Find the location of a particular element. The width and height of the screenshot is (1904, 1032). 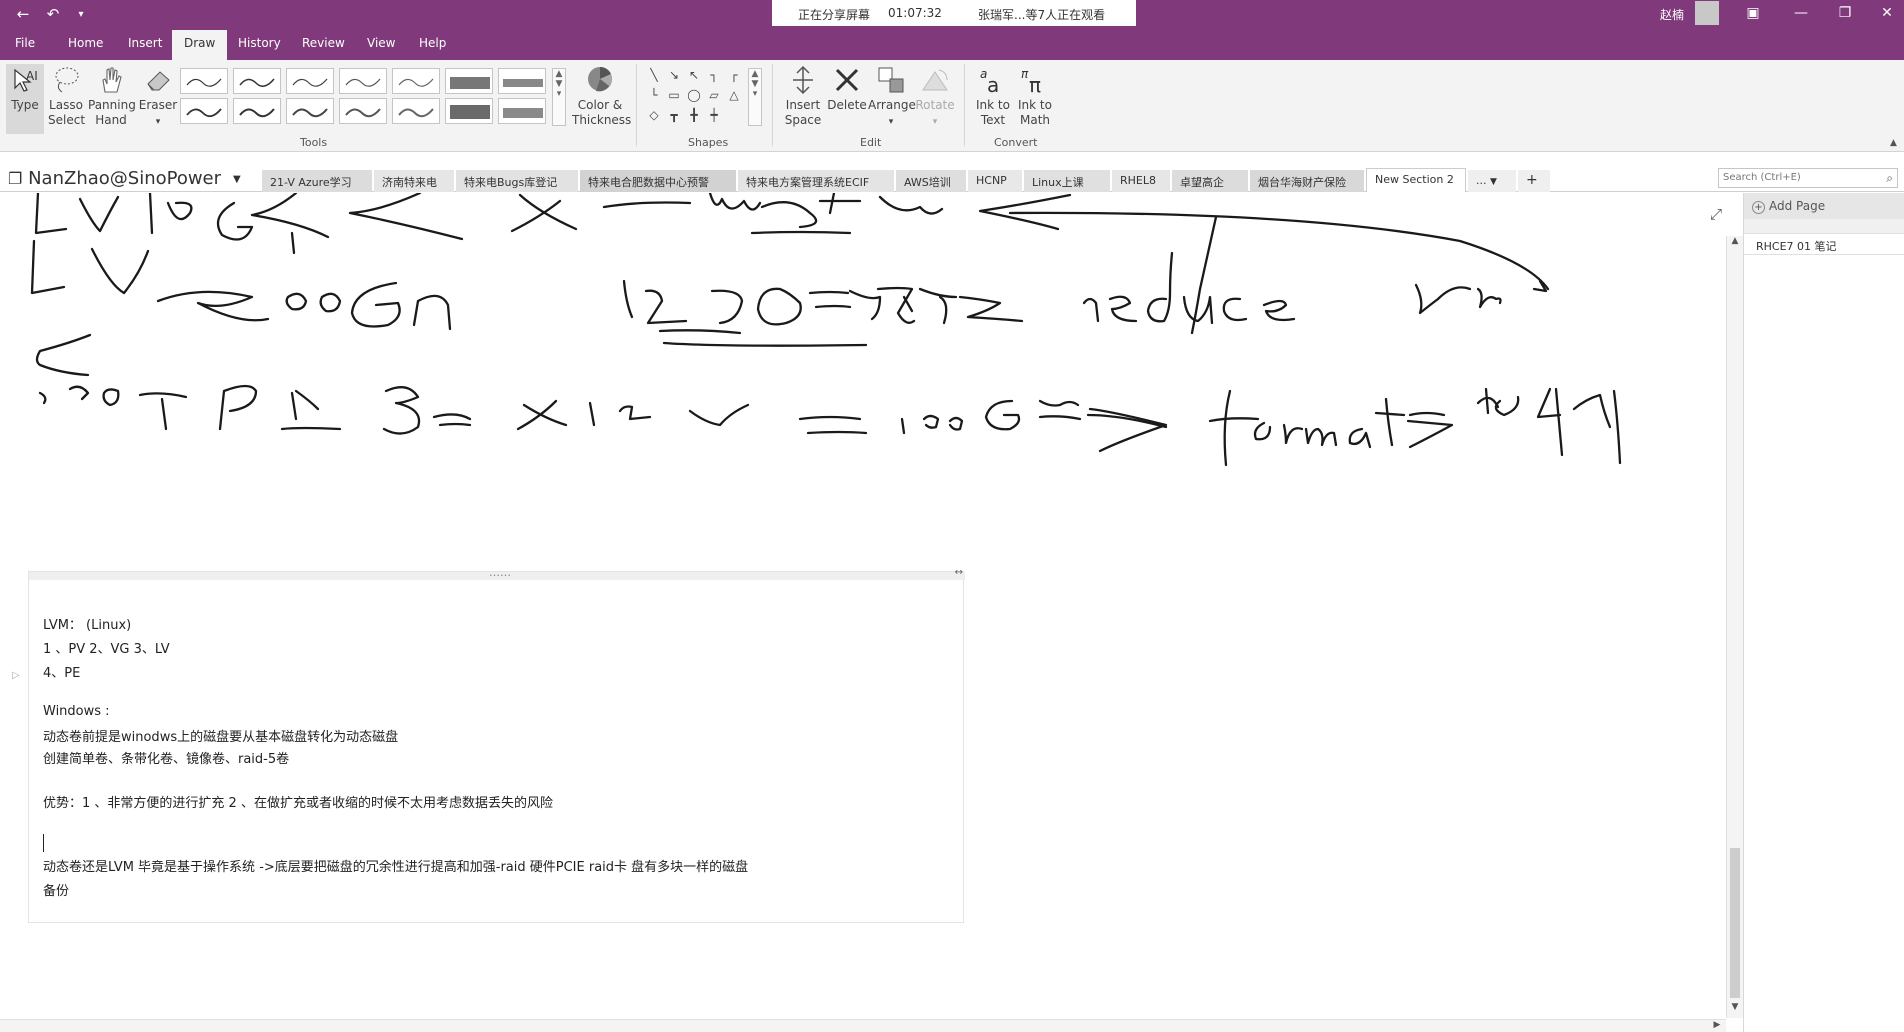

user-name: 赵楠 is located at coordinates (1672, 14).